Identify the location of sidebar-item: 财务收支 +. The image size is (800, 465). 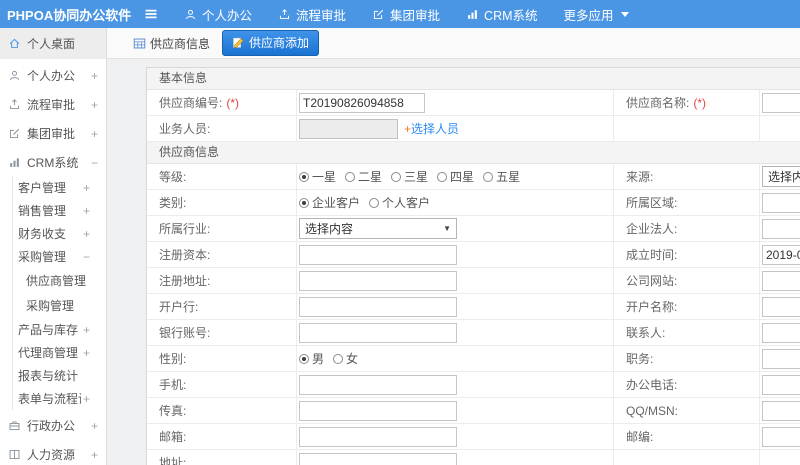
(53, 233).